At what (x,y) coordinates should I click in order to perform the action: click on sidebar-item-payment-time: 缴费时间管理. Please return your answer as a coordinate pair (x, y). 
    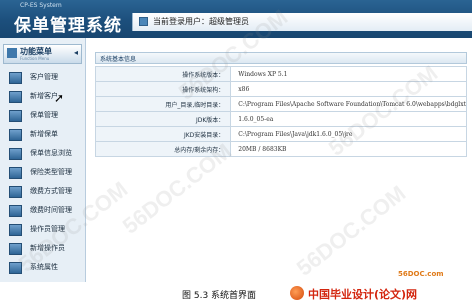
    Looking at the image, I should click on (43, 211).